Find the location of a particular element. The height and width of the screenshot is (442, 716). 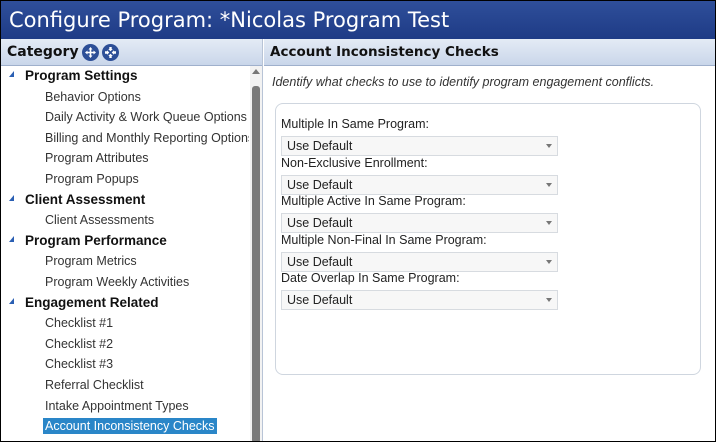

tree-item: Checklist #3 is located at coordinates (125, 364).